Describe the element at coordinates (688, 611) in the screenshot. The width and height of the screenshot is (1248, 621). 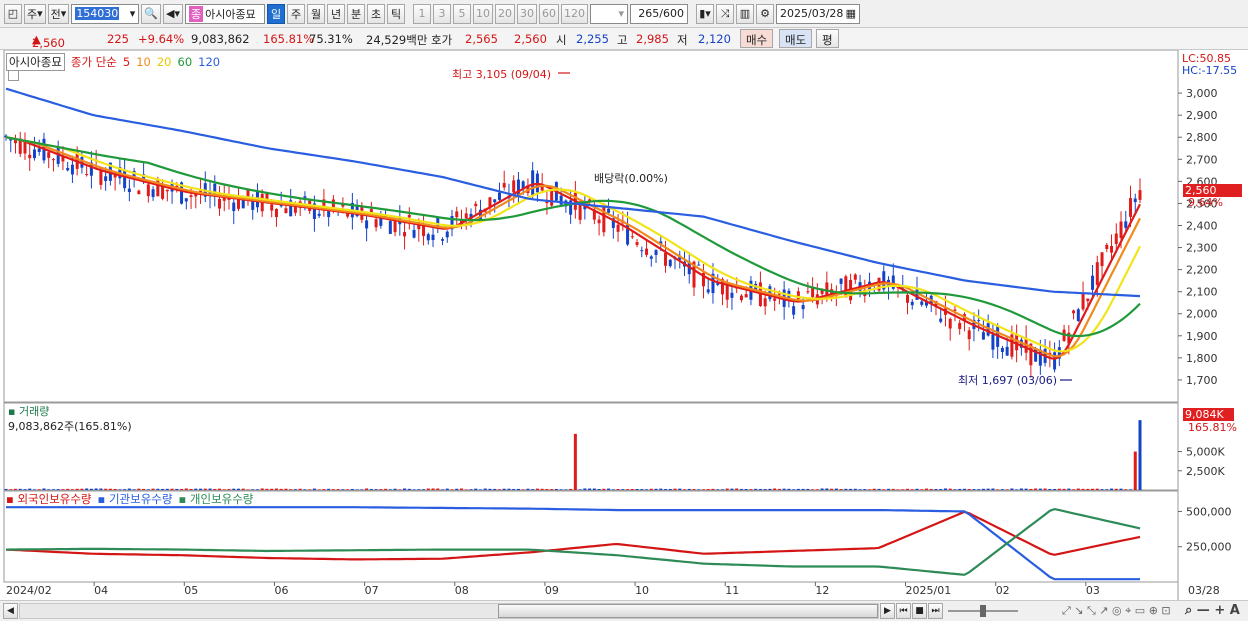
I see `horizontal-scroll-thumb` at that location.